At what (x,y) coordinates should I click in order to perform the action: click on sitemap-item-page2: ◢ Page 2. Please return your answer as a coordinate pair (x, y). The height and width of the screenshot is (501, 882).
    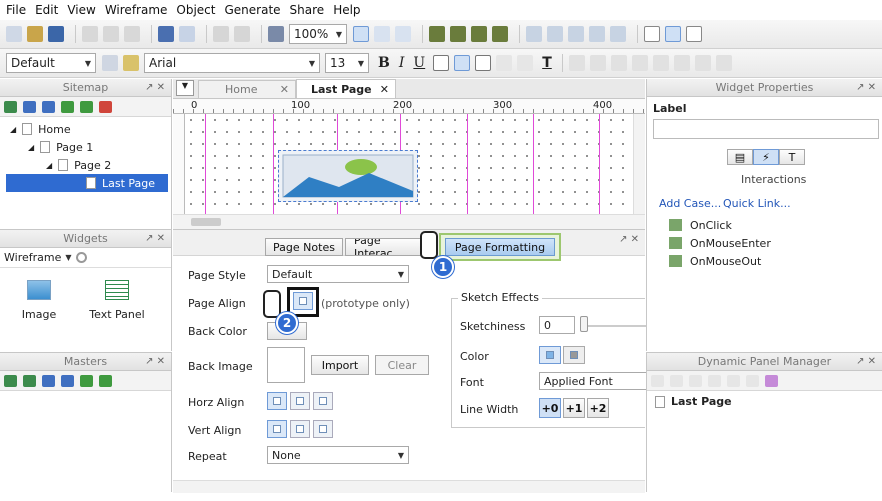
    Looking at the image, I should click on (85, 165).